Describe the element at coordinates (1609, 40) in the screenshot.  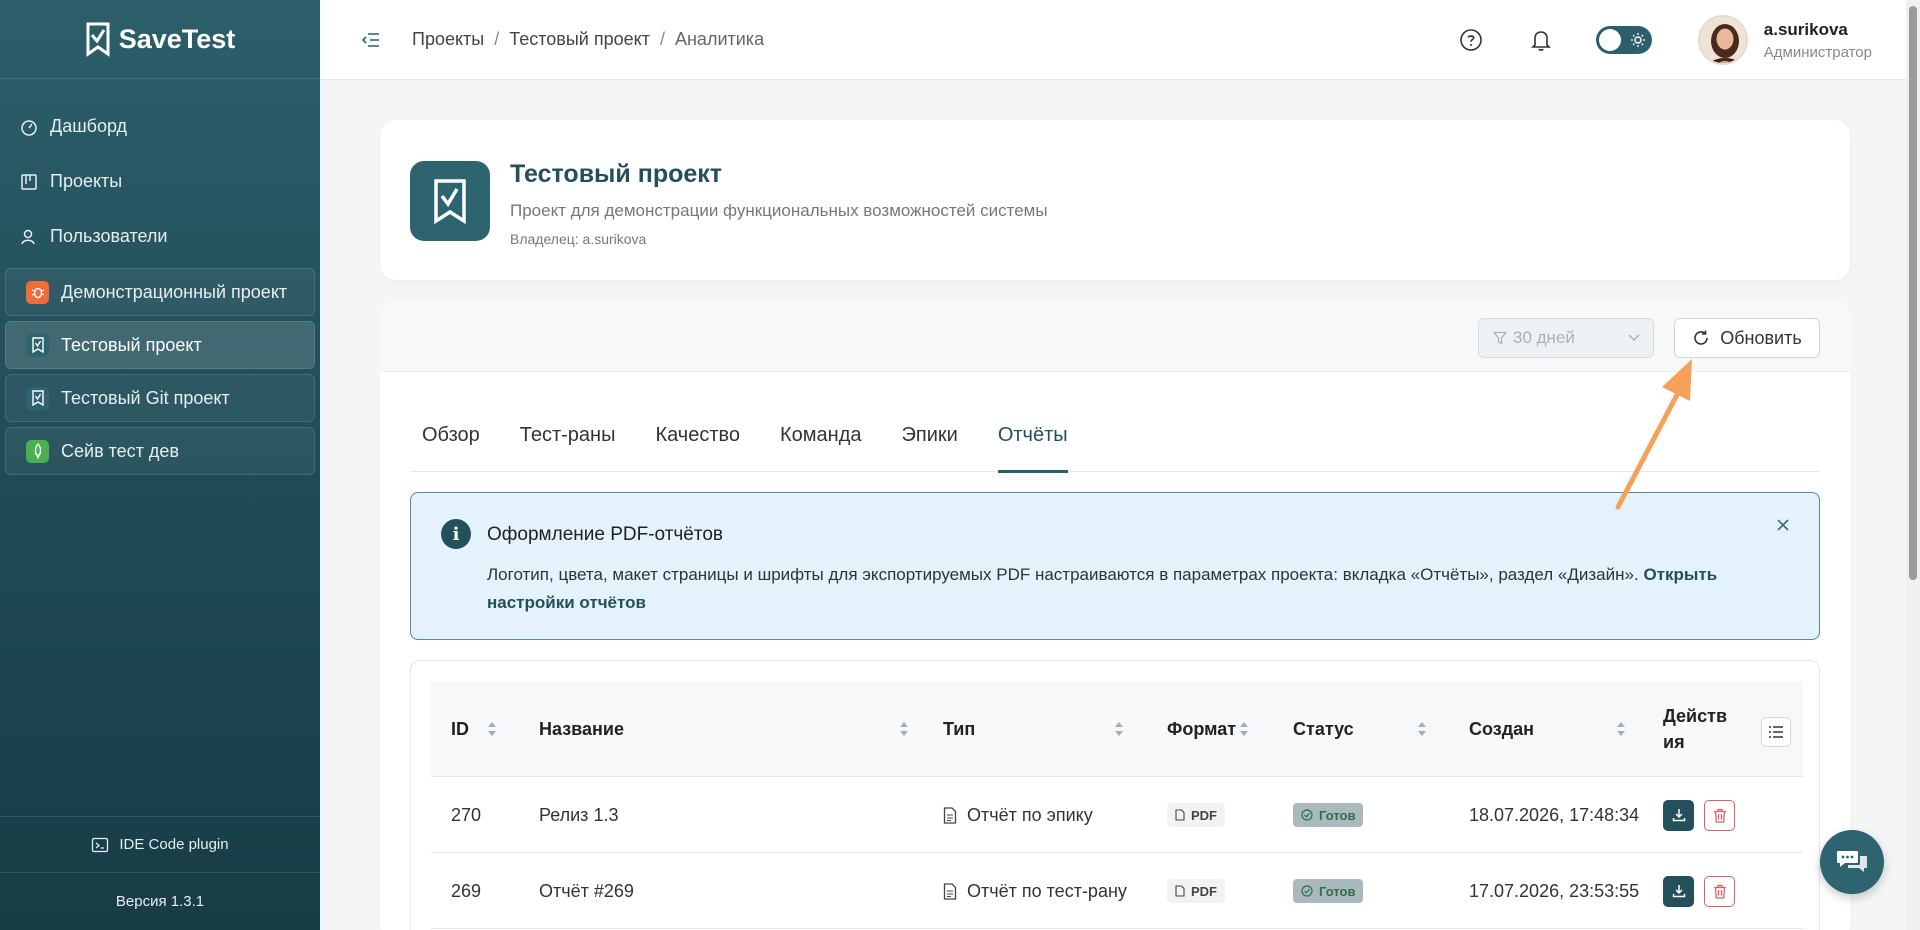
I see `toggle-knob` at that location.